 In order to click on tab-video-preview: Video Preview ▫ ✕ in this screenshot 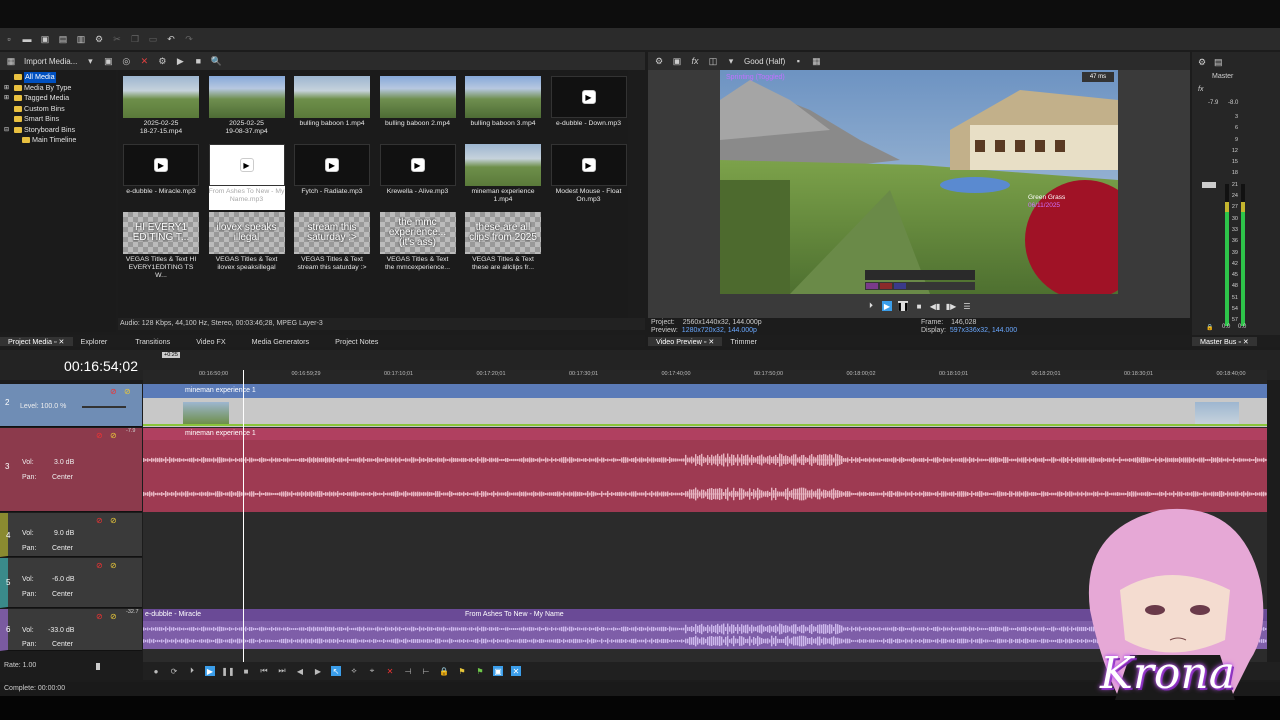, I will do `click(685, 341)`.